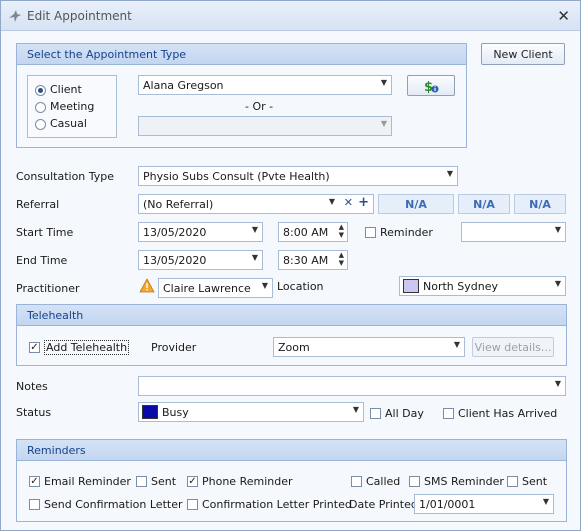 The width and height of the screenshot is (581, 531). Describe the element at coordinates (175, 260) in the screenshot. I see `end-date-value: 13/05/2020` at that location.